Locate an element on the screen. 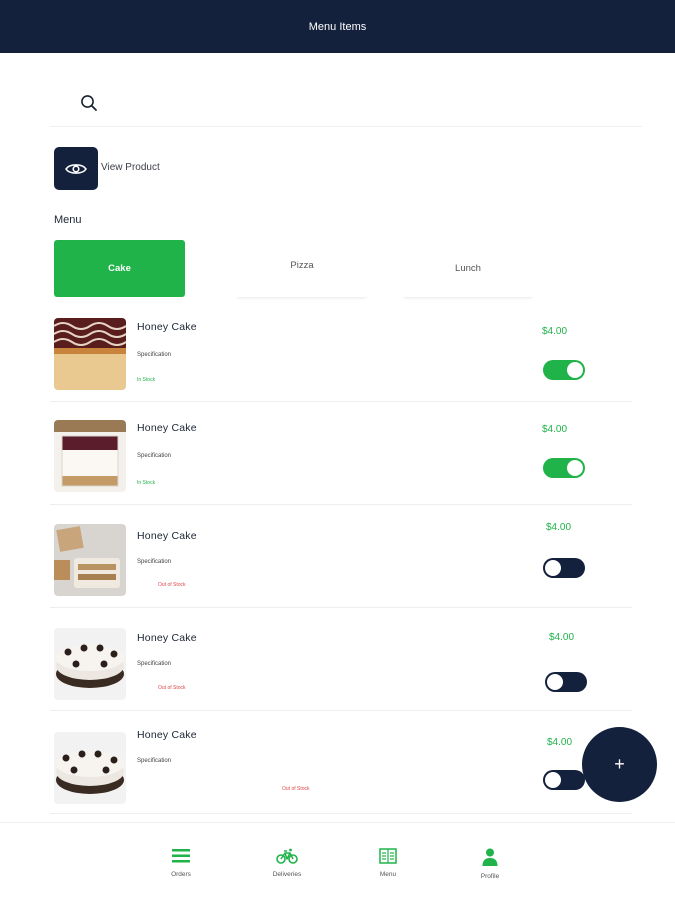 This screenshot has height=900, width=675. search-input is located at coordinates (368, 103).